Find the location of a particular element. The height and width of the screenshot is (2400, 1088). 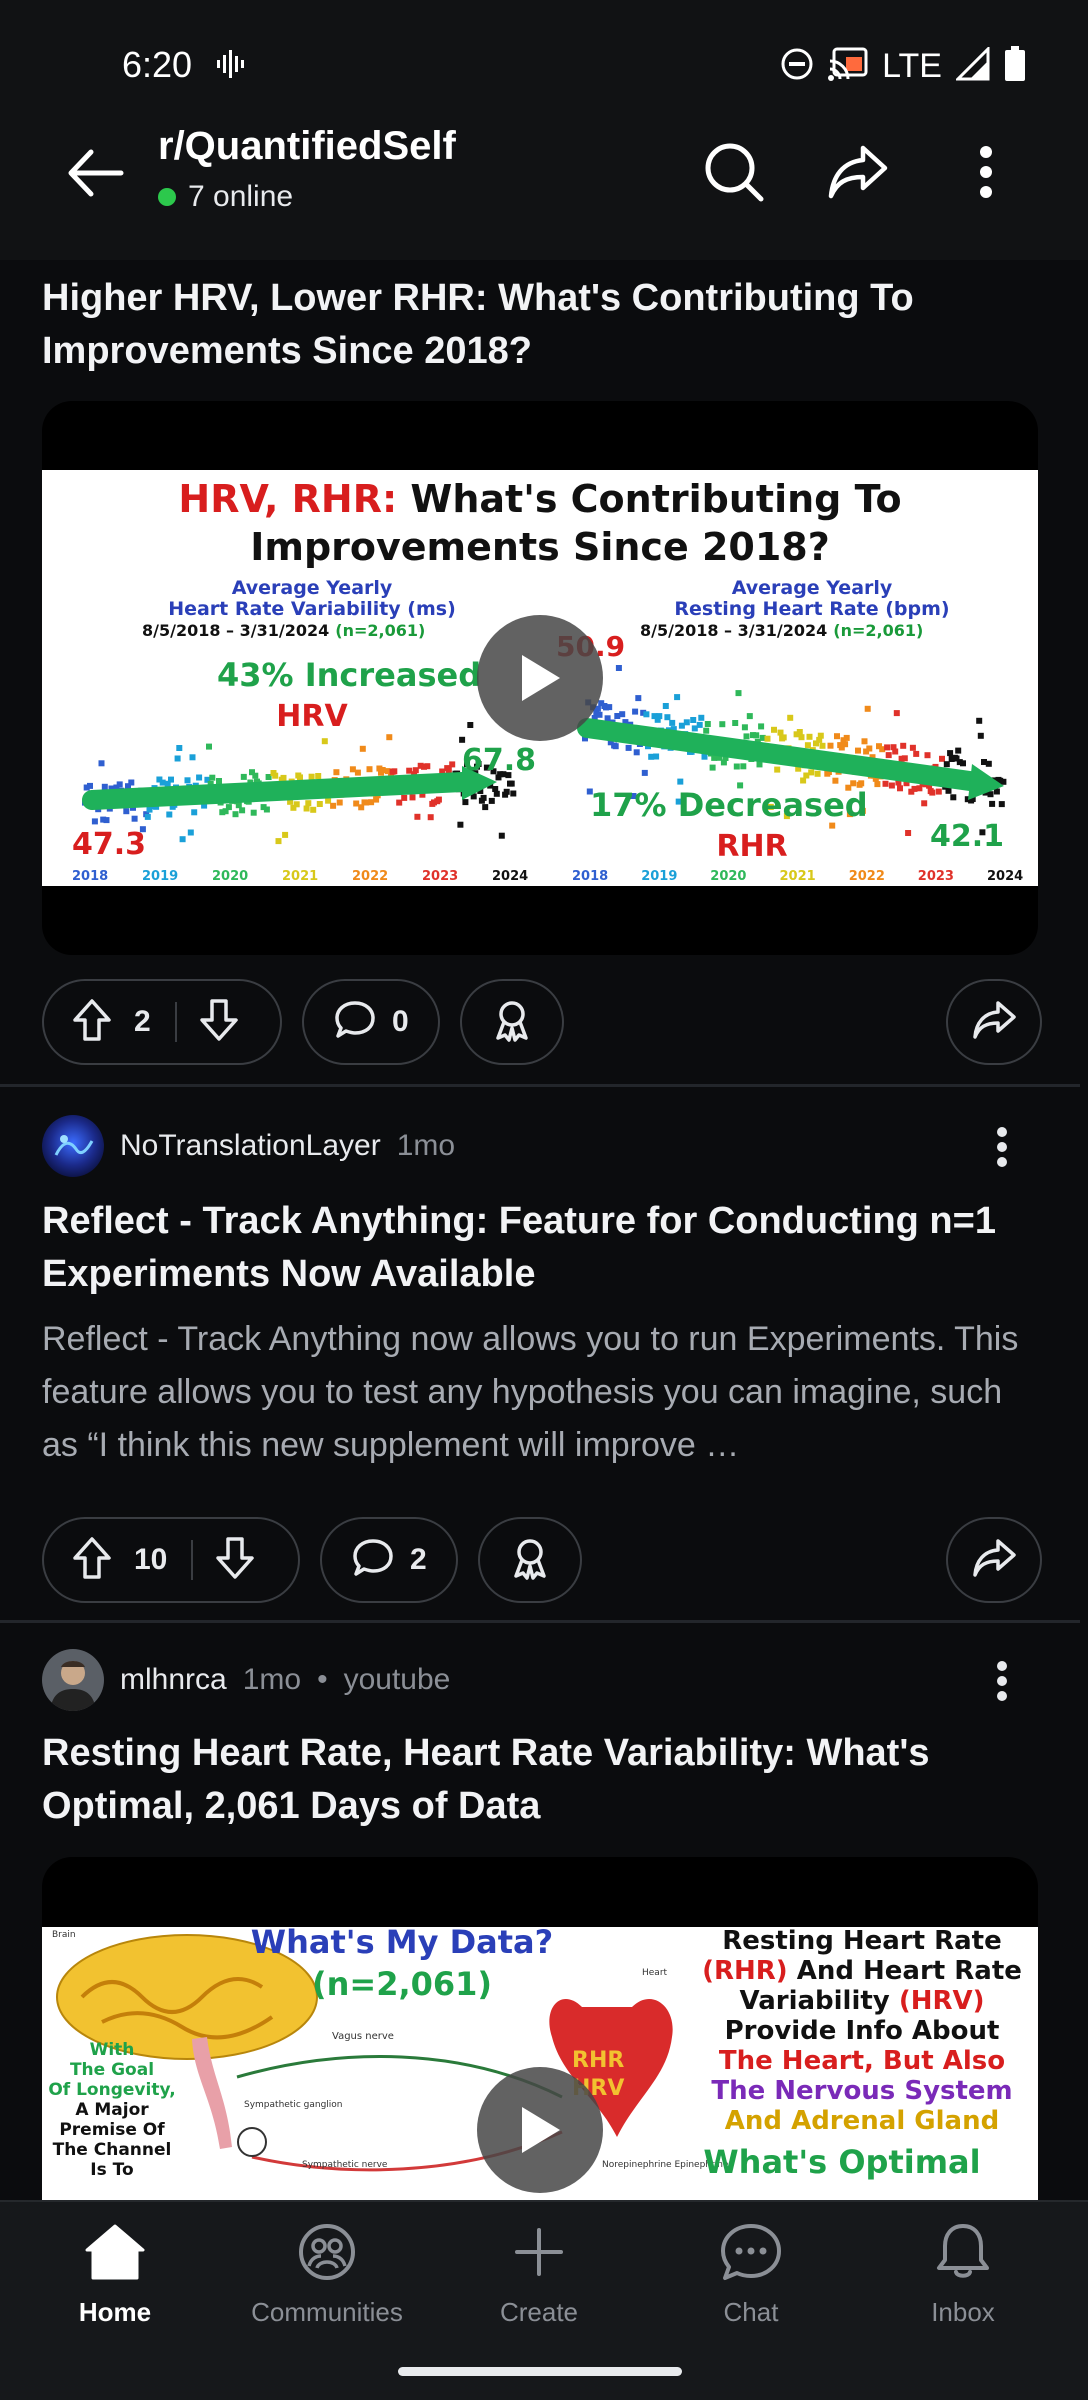

post-author-row: mlhnrca 1mo • youtube is located at coordinates (246, 1680).